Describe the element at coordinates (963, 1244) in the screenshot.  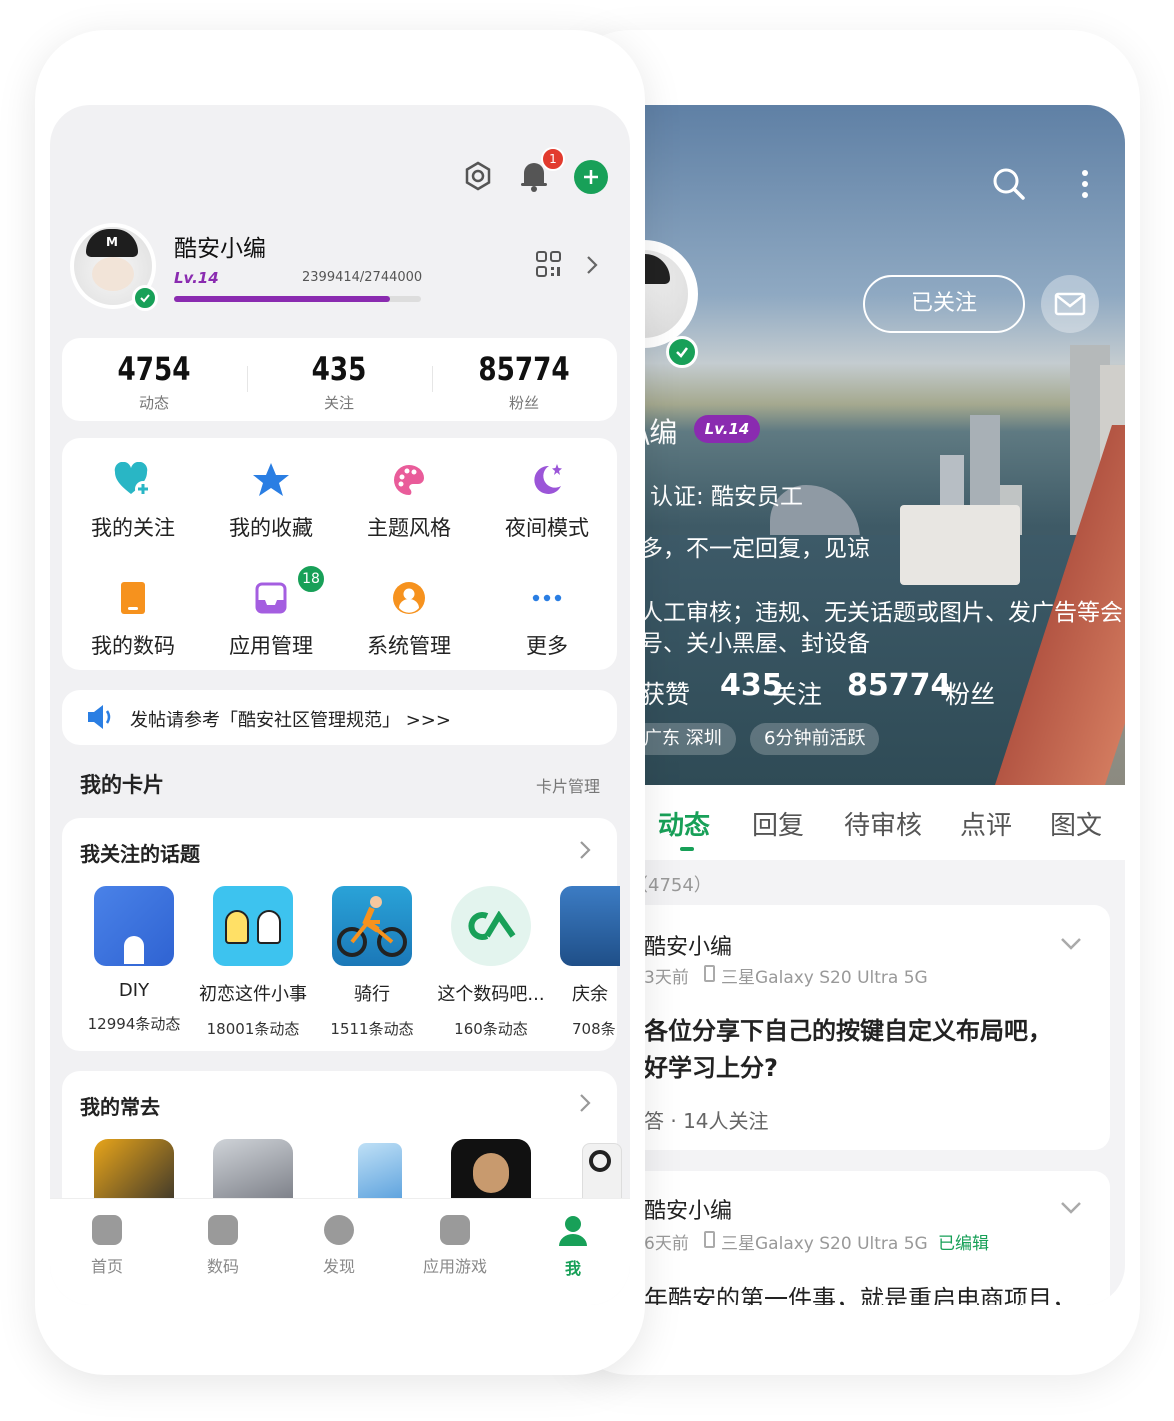
I see `edited-tag: 已编辑` at that location.